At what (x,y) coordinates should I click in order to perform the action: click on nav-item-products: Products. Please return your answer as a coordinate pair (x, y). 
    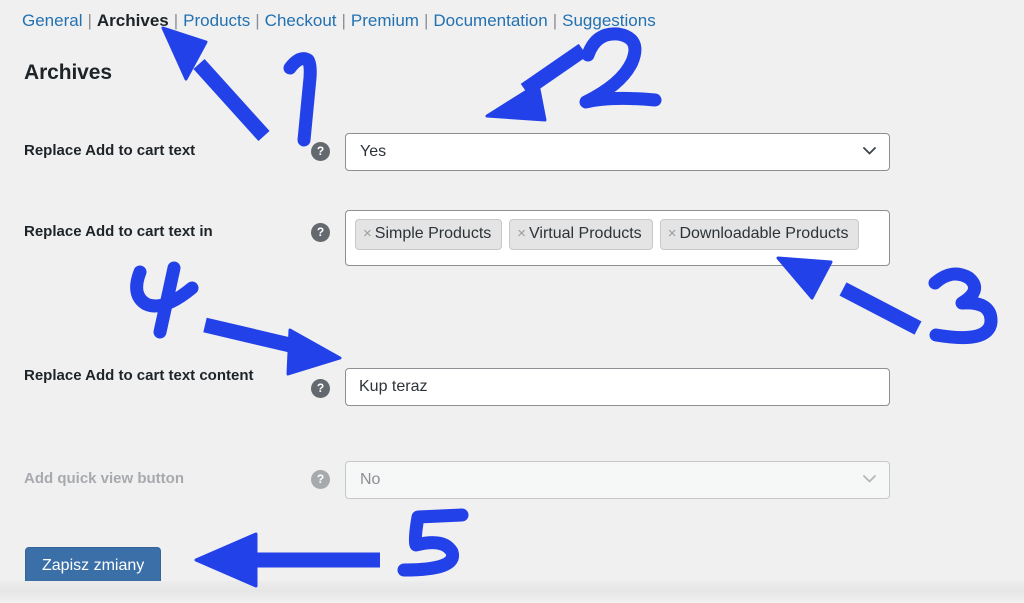
    Looking at the image, I should click on (216, 20).